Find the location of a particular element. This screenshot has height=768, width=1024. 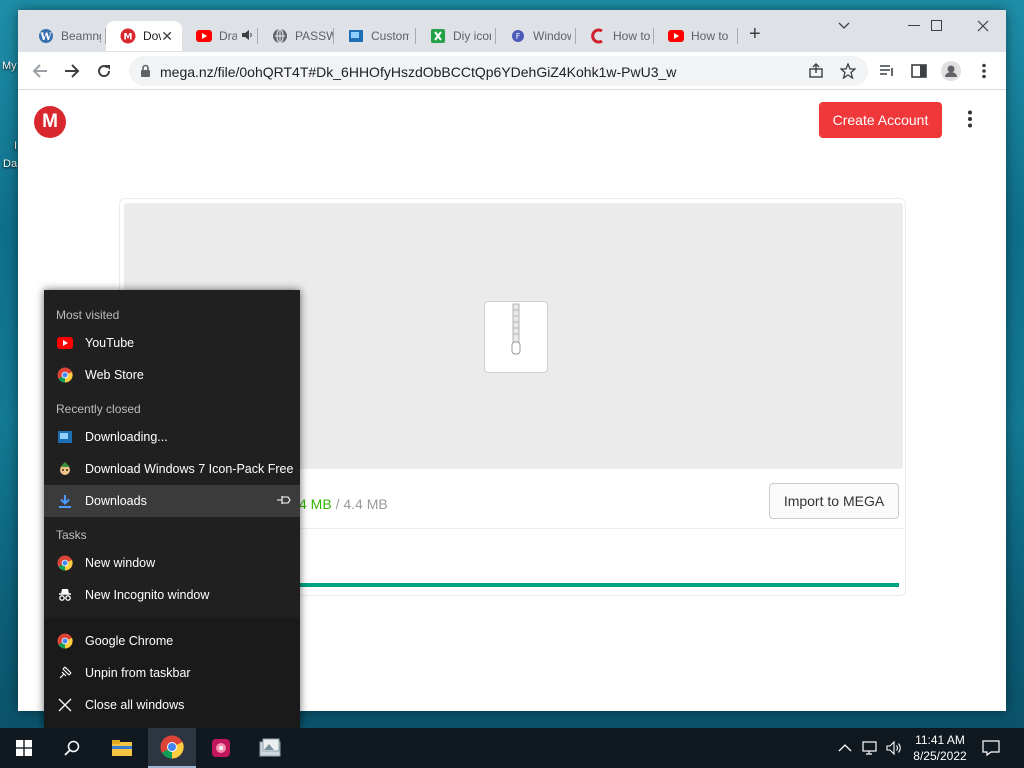

recently-closed-header: Recently closed is located at coordinates (98, 409).